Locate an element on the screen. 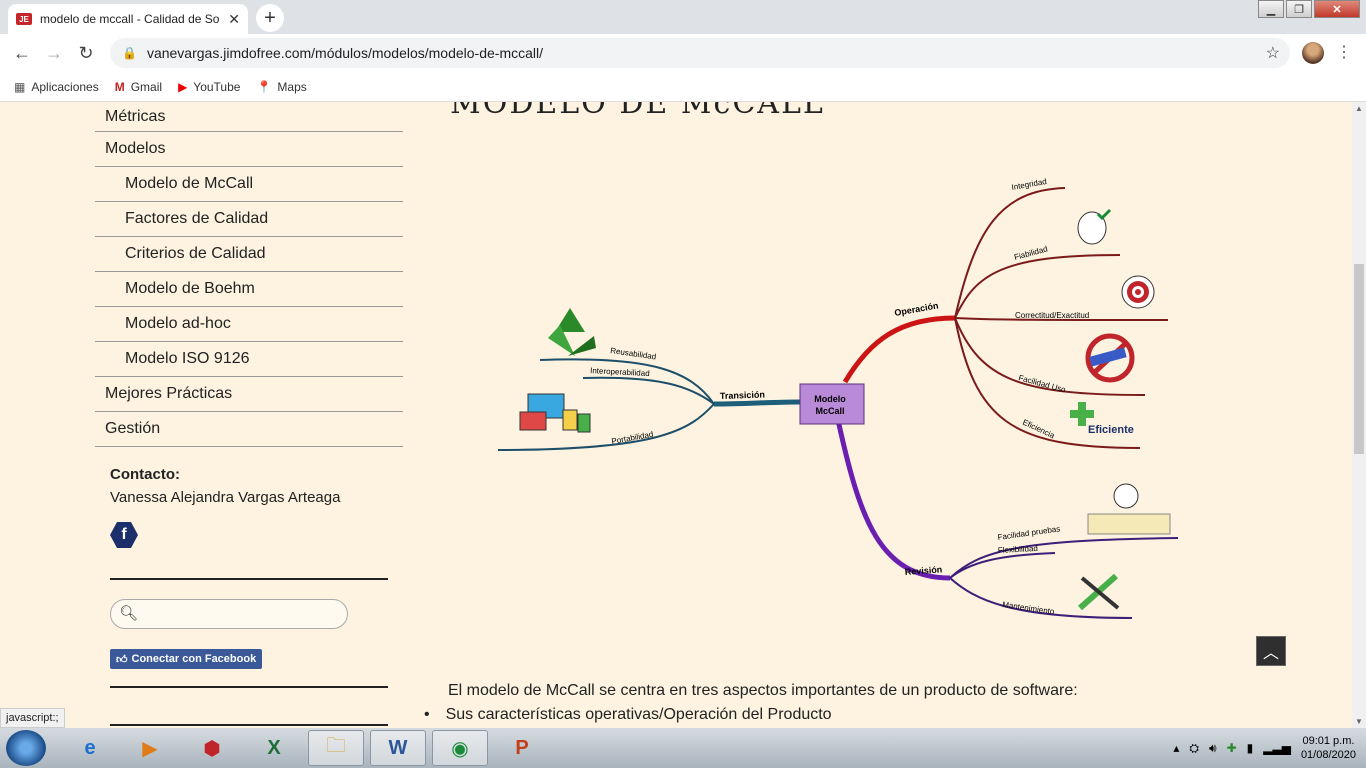  center-line-2: McCall is located at coordinates (829, 411).